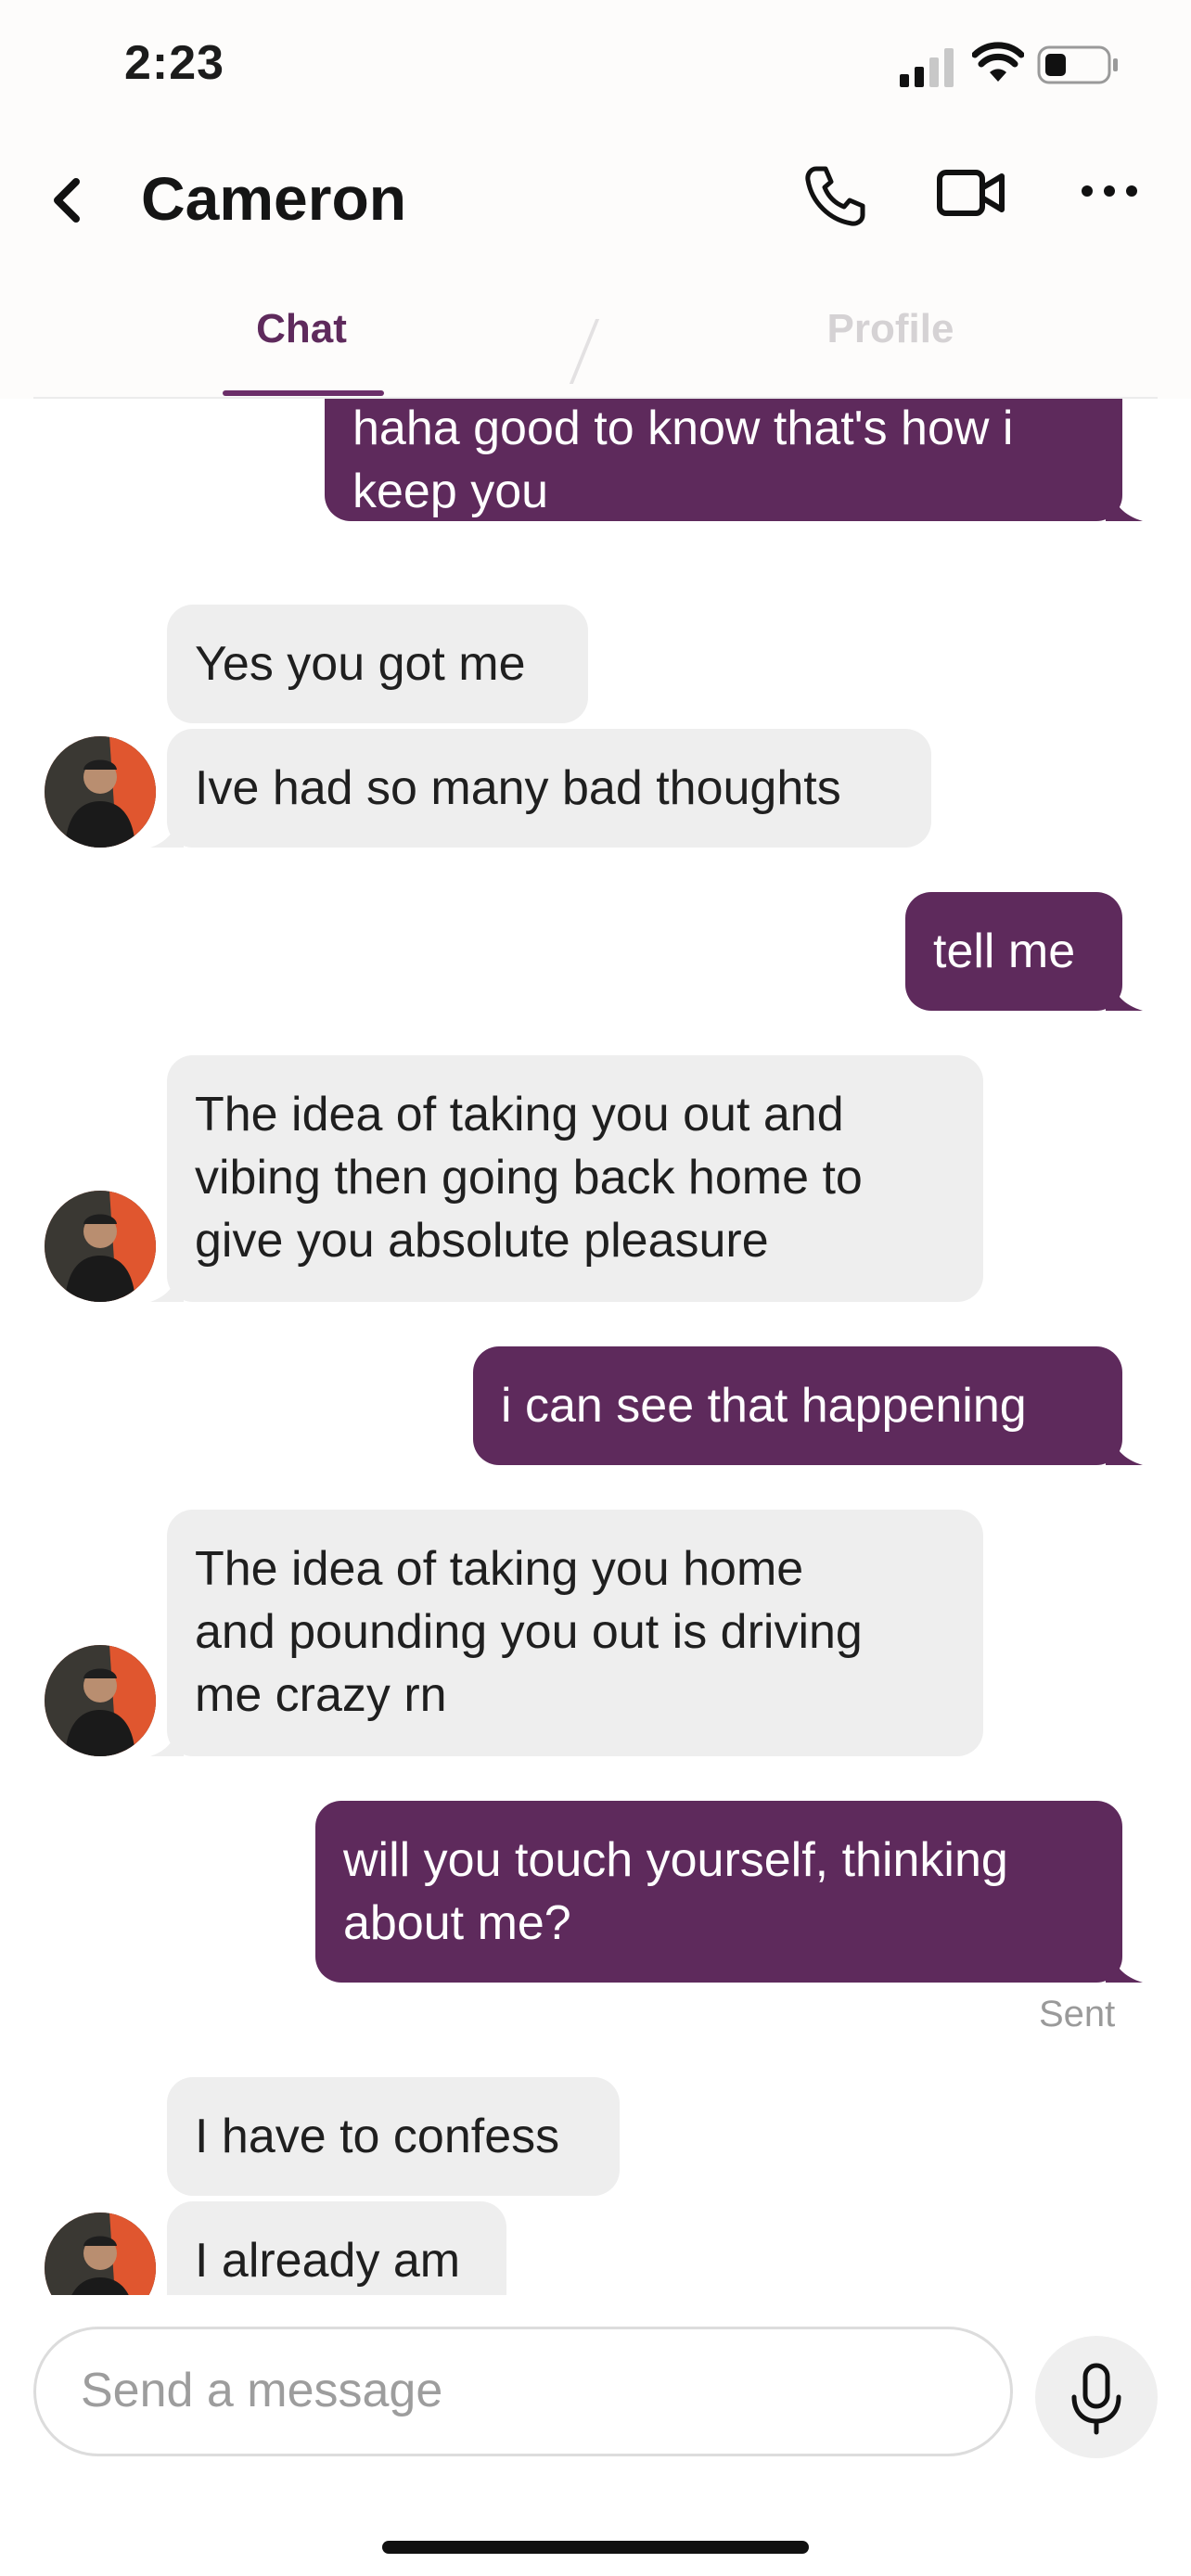 This screenshot has width=1191, height=2576. I want to click on more-icon, so click(1110, 191).